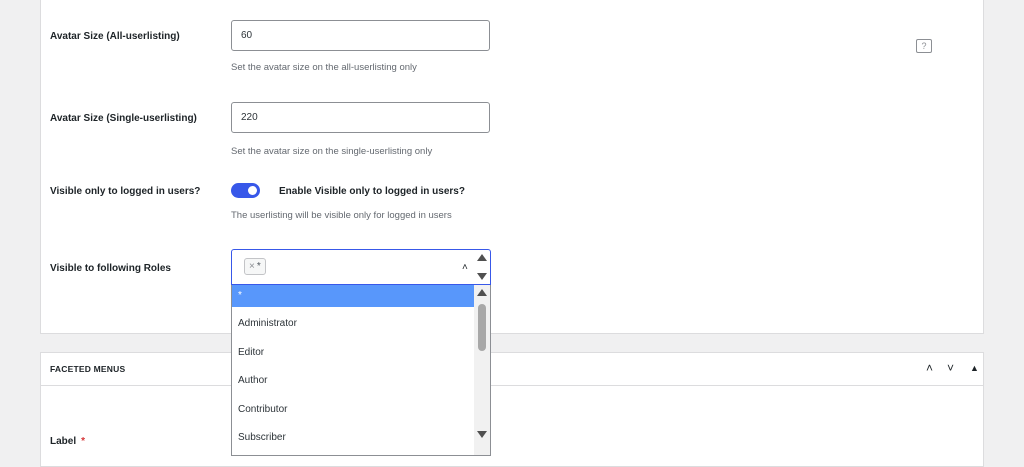  Describe the element at coordinates (252, 266) in the screenshot. I see `remove-tag-icon: ×` at that location.